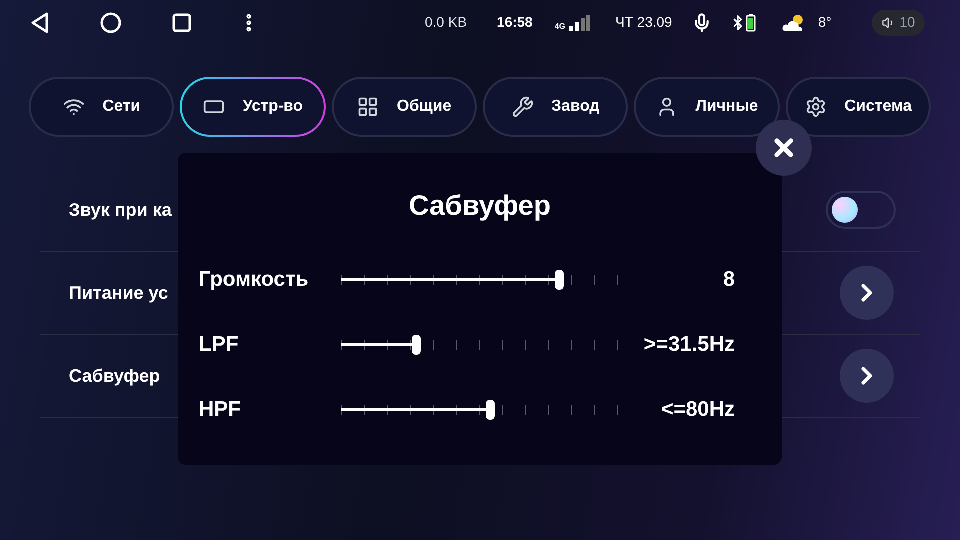 This screenshot has width=960, height=540. What do you see at coordinates (644, 22) in the screenshot?
I see `date: ЧТ 23.09` at bounding box center [644, 22].